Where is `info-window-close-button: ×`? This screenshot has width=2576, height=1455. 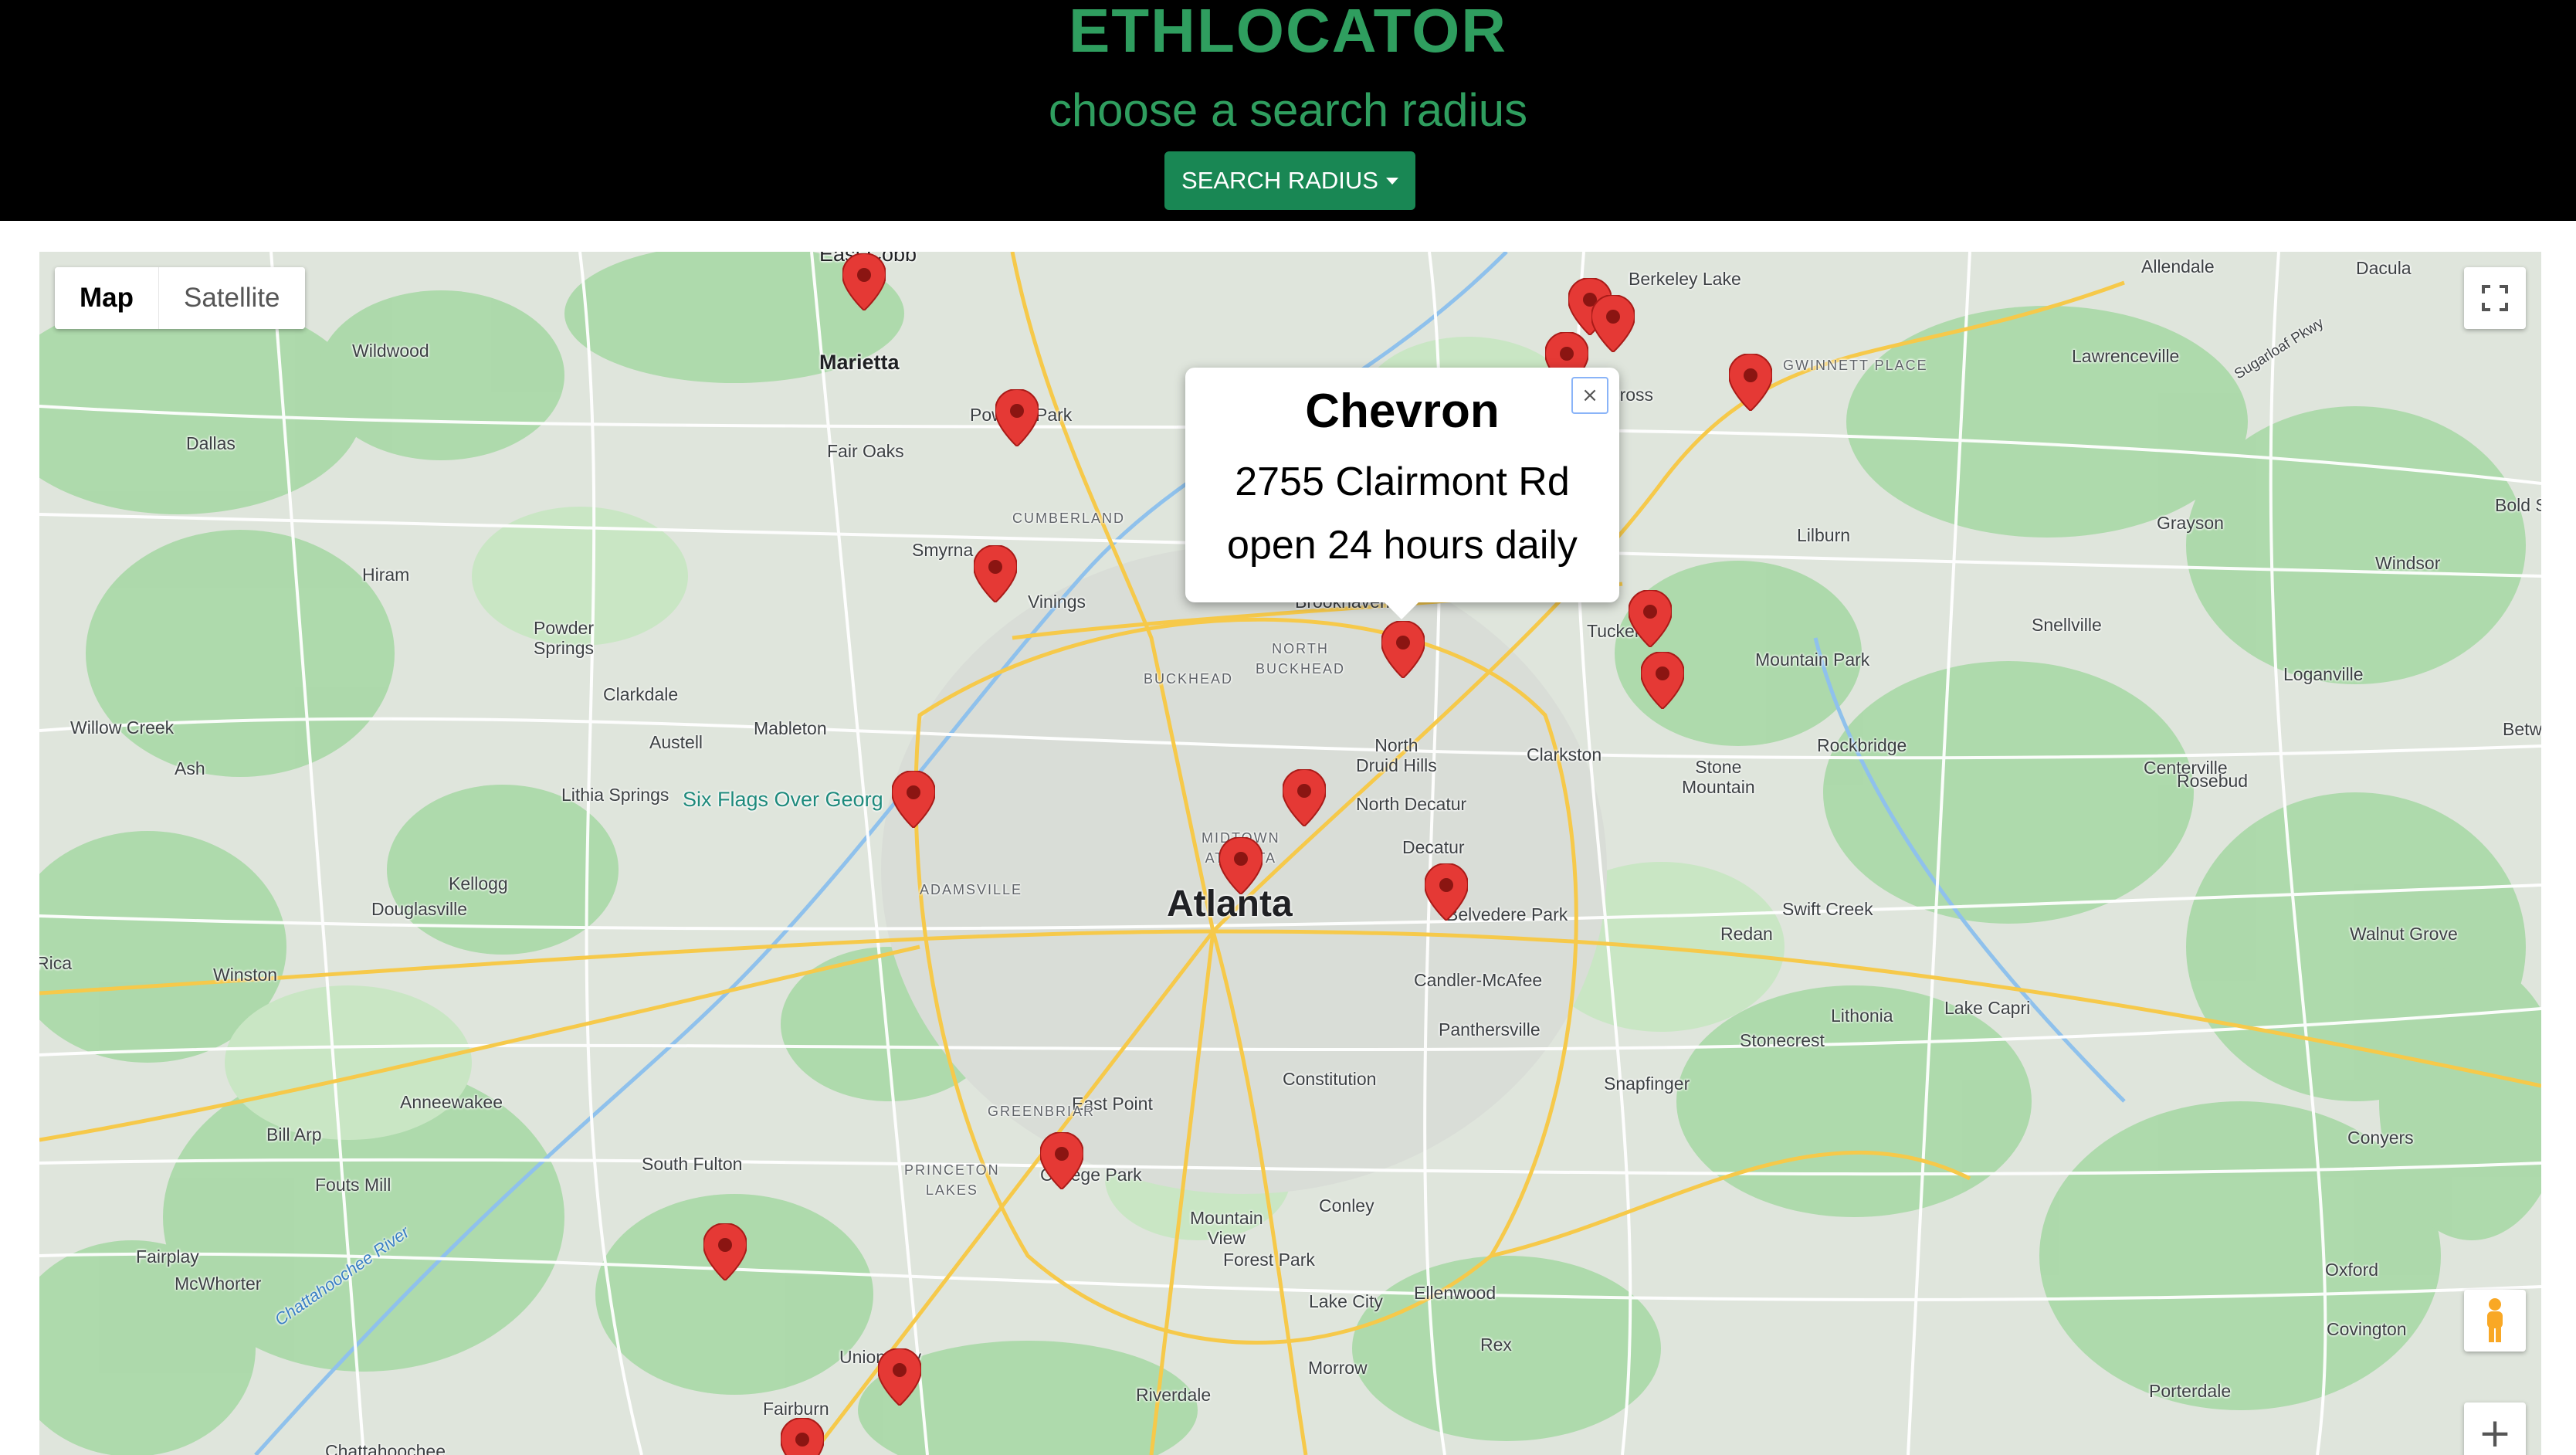
info-window-close-button: × is located at coordinates (1589, 395).